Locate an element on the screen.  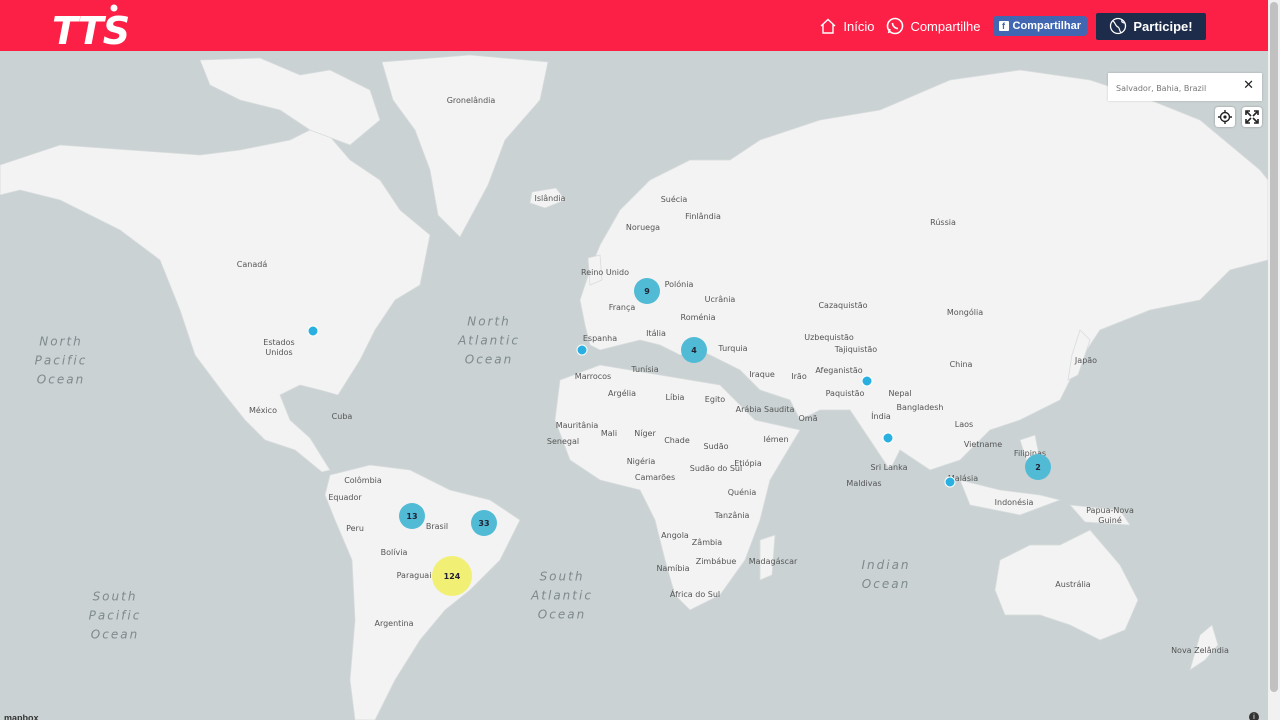
facebook-share-label: Compartilhar is located at coordinates (1046, 26).